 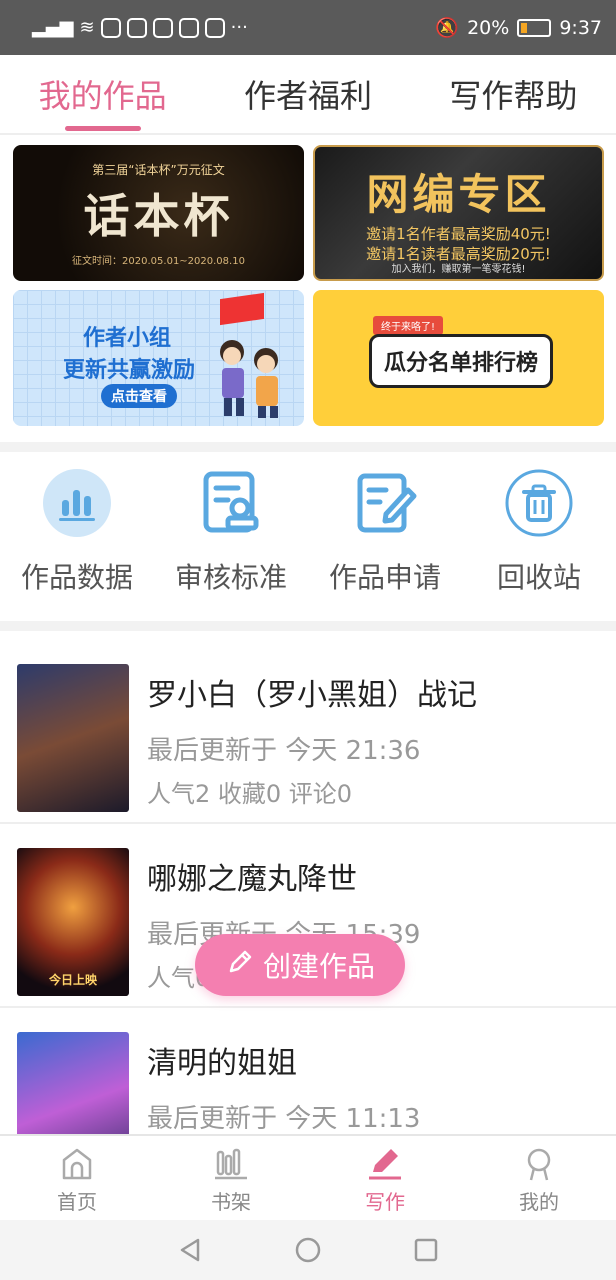 What do you see at coordinates (77, 540) in the screenshot?
I see `tool-work-data: 作品数据` at bounding box center [77, 540].